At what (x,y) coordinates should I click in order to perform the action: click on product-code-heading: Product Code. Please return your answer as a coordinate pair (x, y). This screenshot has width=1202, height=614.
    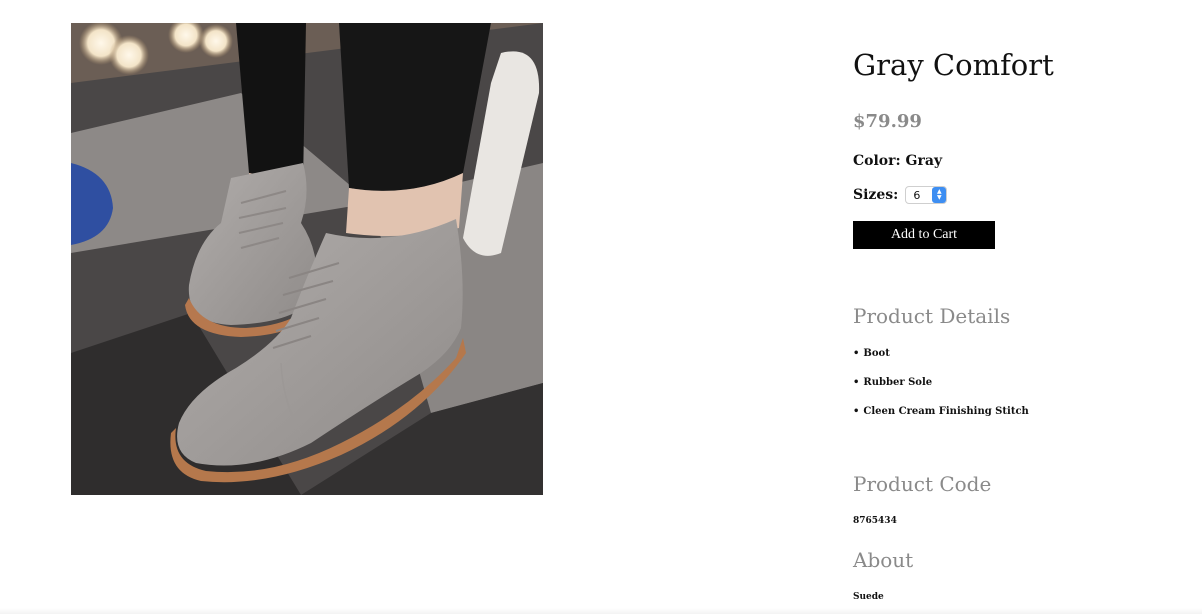
    Looking at the image, I should click on (922, 484).